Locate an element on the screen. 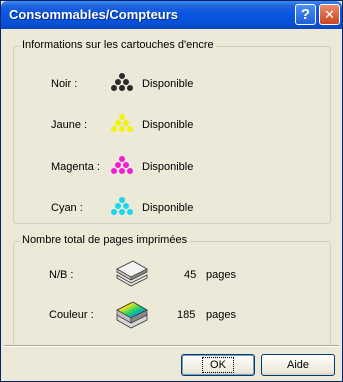 The height and width of the screenshot is (382, 343). page-count-value: 45 is located at coordinates (190, 275).